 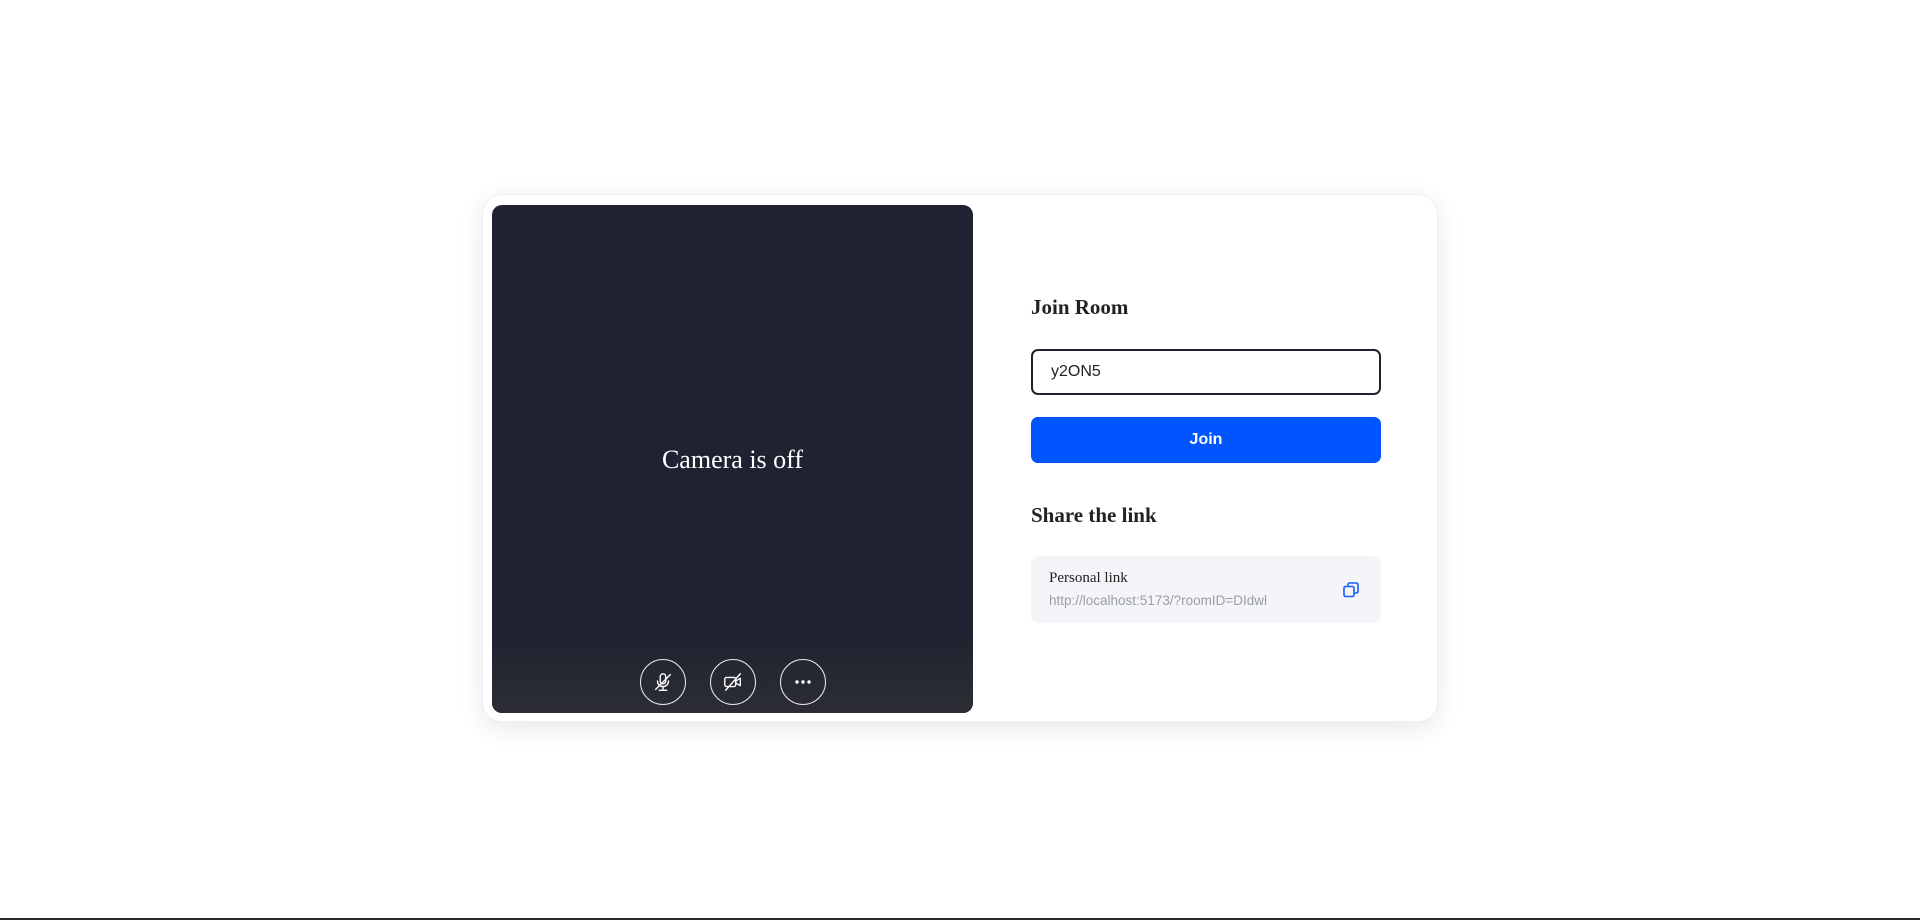 I want to click on more-icon, so click(x=802, y=682).